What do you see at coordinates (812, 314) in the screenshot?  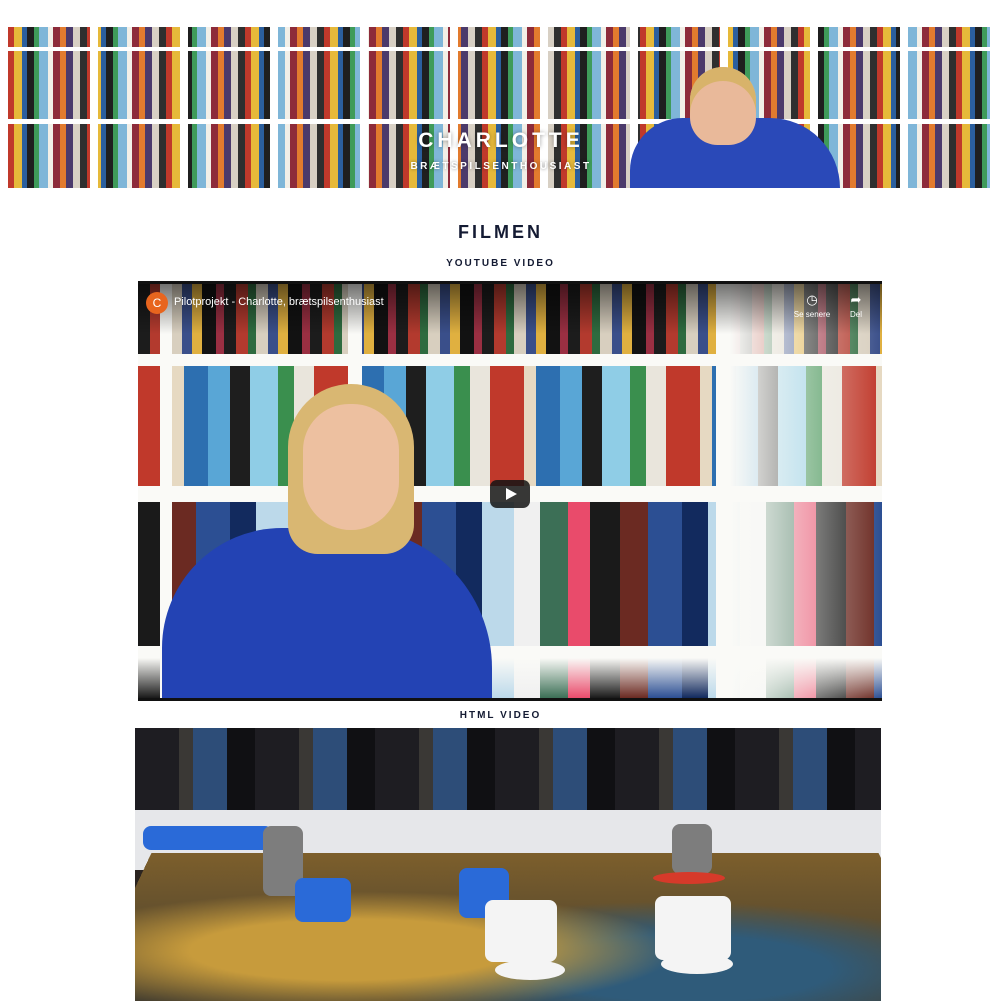 I see `watch-later-label: Se senere` at bounding box center [812, 314].